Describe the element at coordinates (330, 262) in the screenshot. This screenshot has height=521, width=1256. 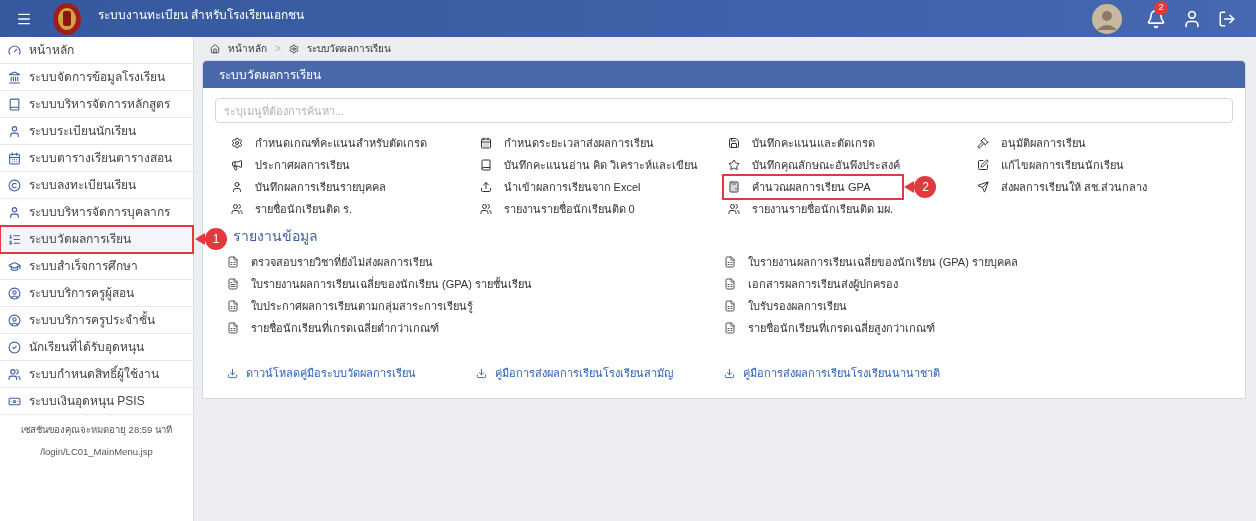
I see `report-link: ตรวจสอบรายวิชาที่ยังไม่ส่งผลการเรียน` at that location.